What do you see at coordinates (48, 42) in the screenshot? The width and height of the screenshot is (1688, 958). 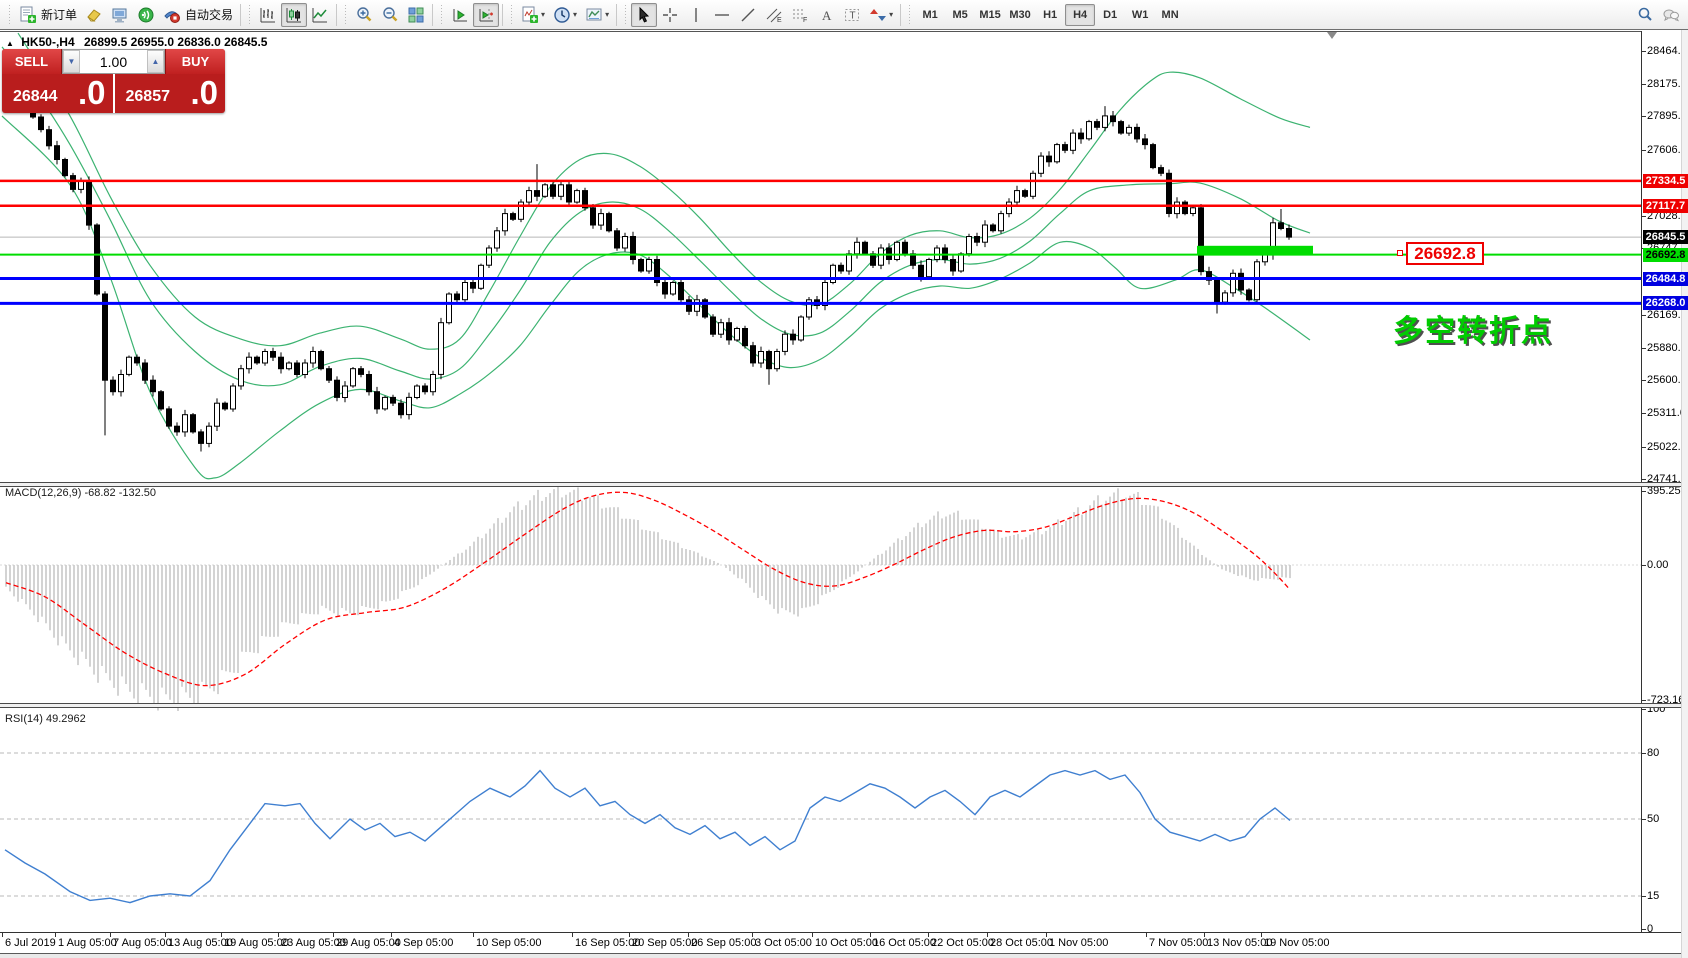 I see `symbol-title: HK50-,H4` at bounding box center [48, 42].